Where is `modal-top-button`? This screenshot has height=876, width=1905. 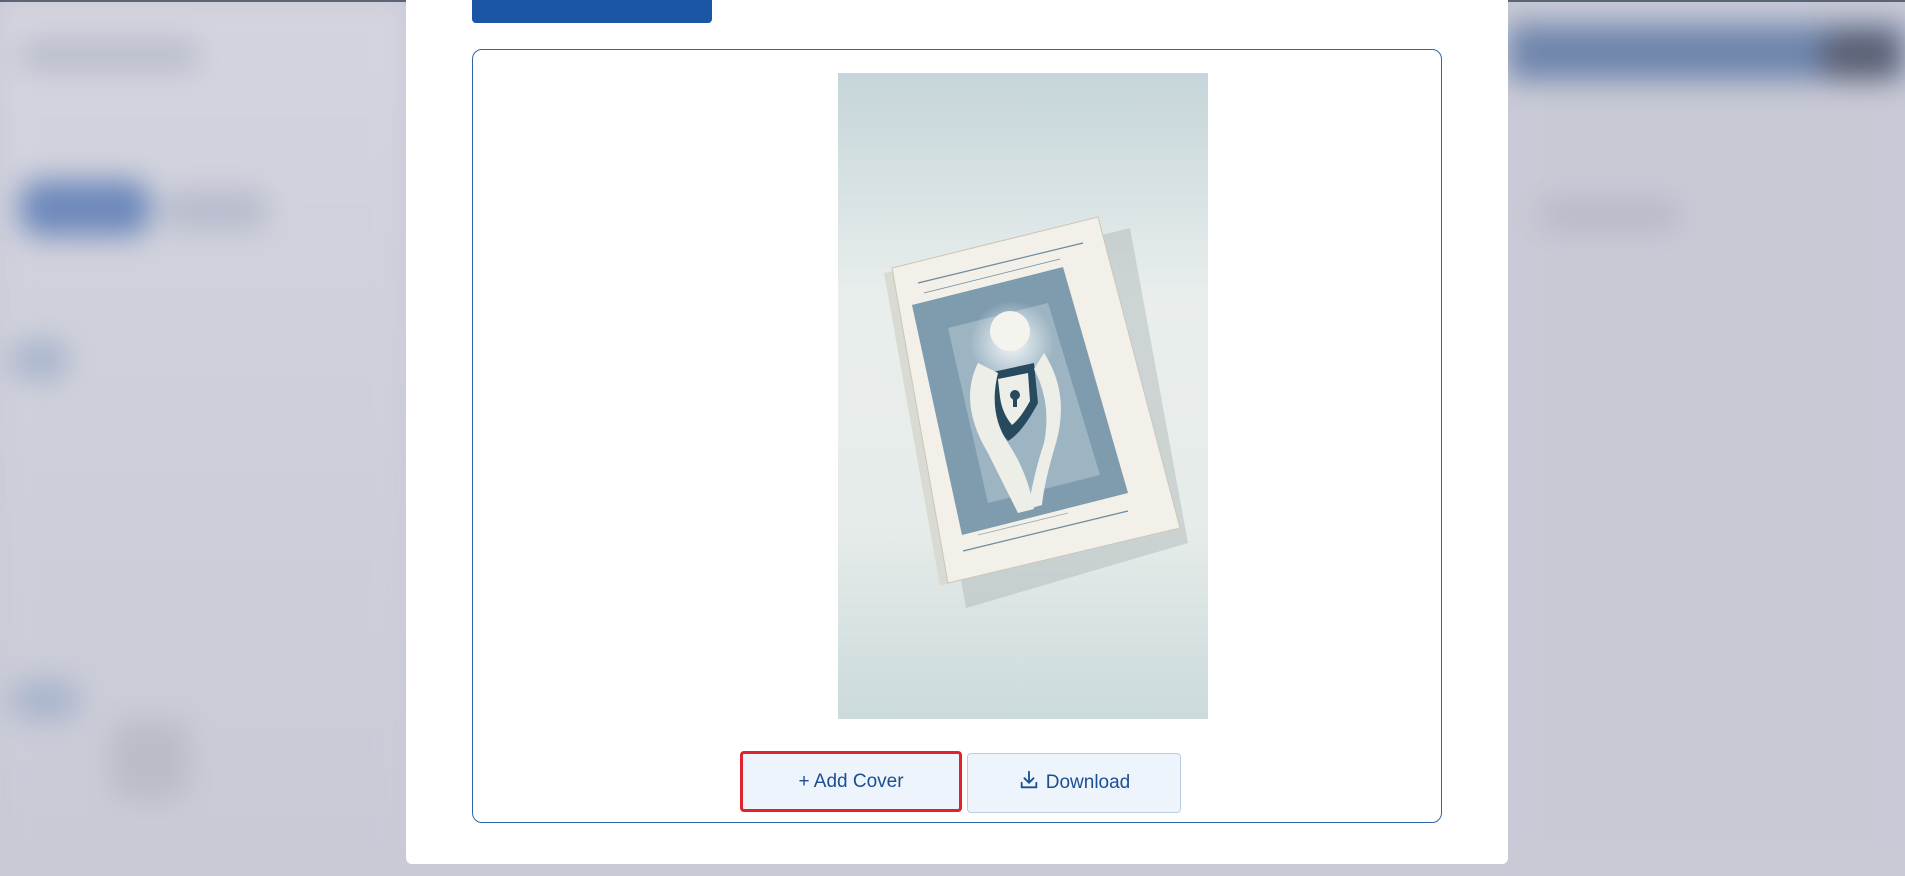 modal-top-button is located at coordinates (592, 11).